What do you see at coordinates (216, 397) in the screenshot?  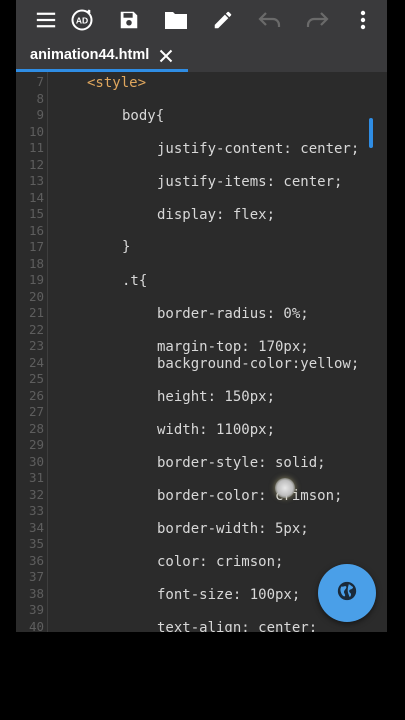 I see `code-line: height: 150px;` at bounding box center [216, 397].